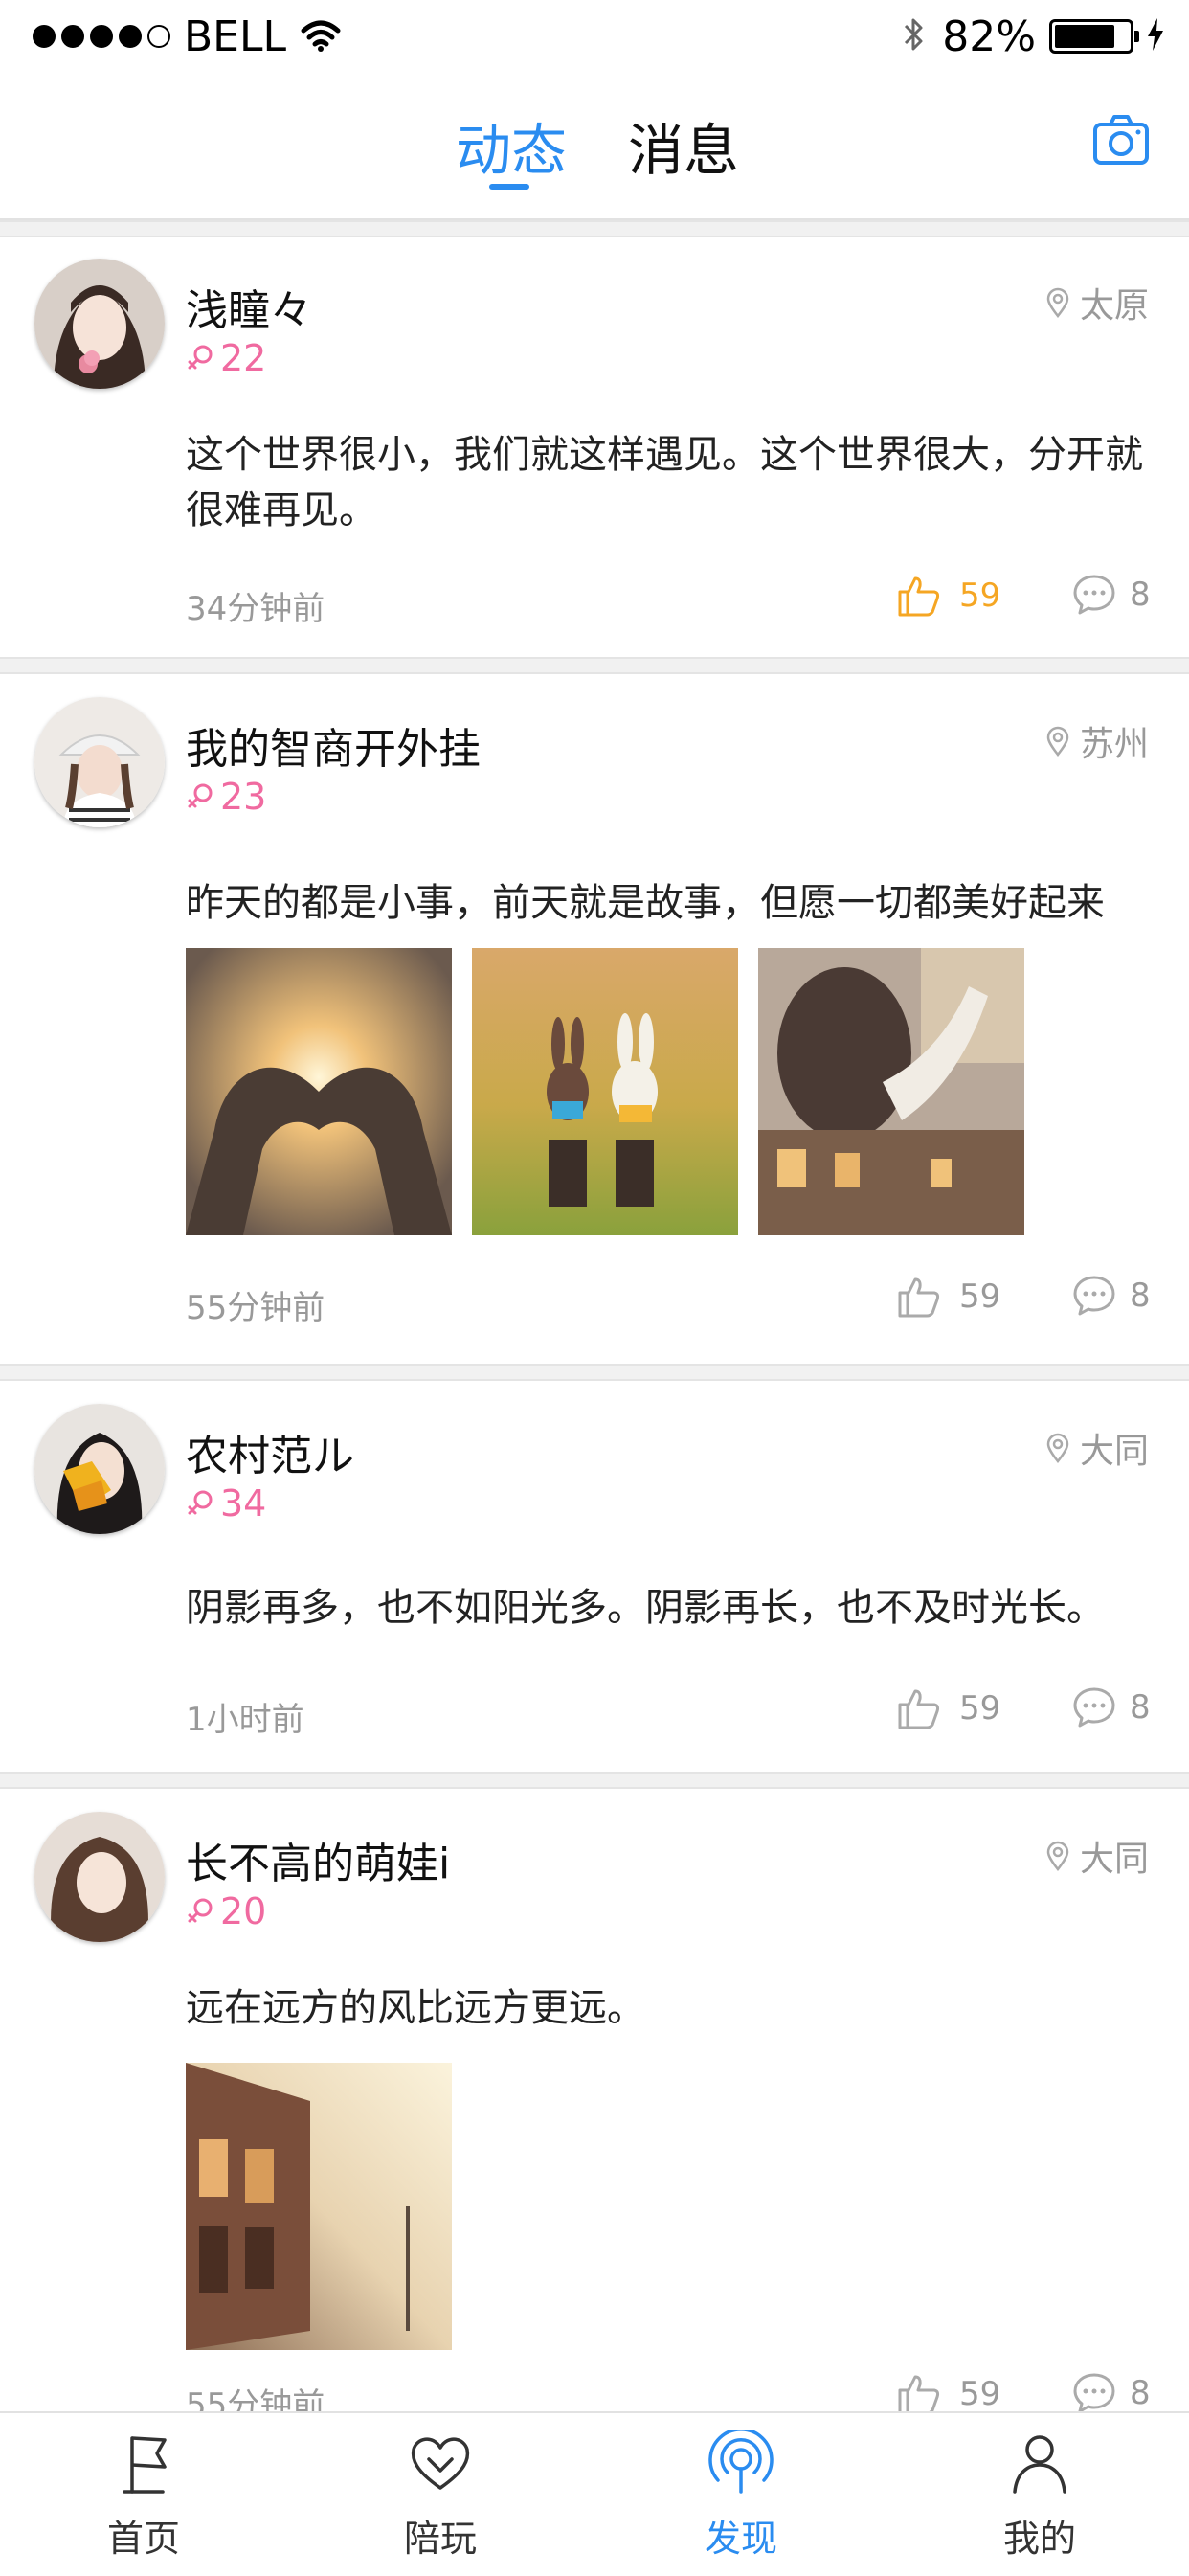  What do you see at coordinates (415, 2008) in the screenshot?
I see `post-text: 远在远方的风比远方更远。` at bounding box center [415, 2008].